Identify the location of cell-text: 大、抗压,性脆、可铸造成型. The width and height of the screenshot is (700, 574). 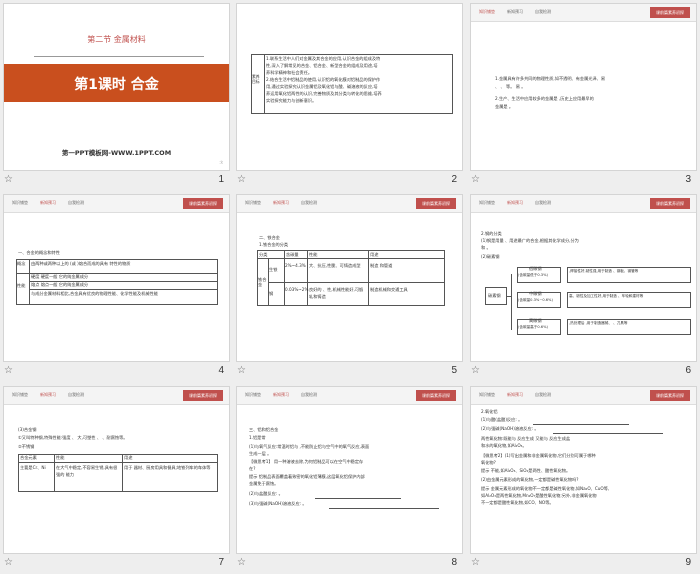
(335, 265).